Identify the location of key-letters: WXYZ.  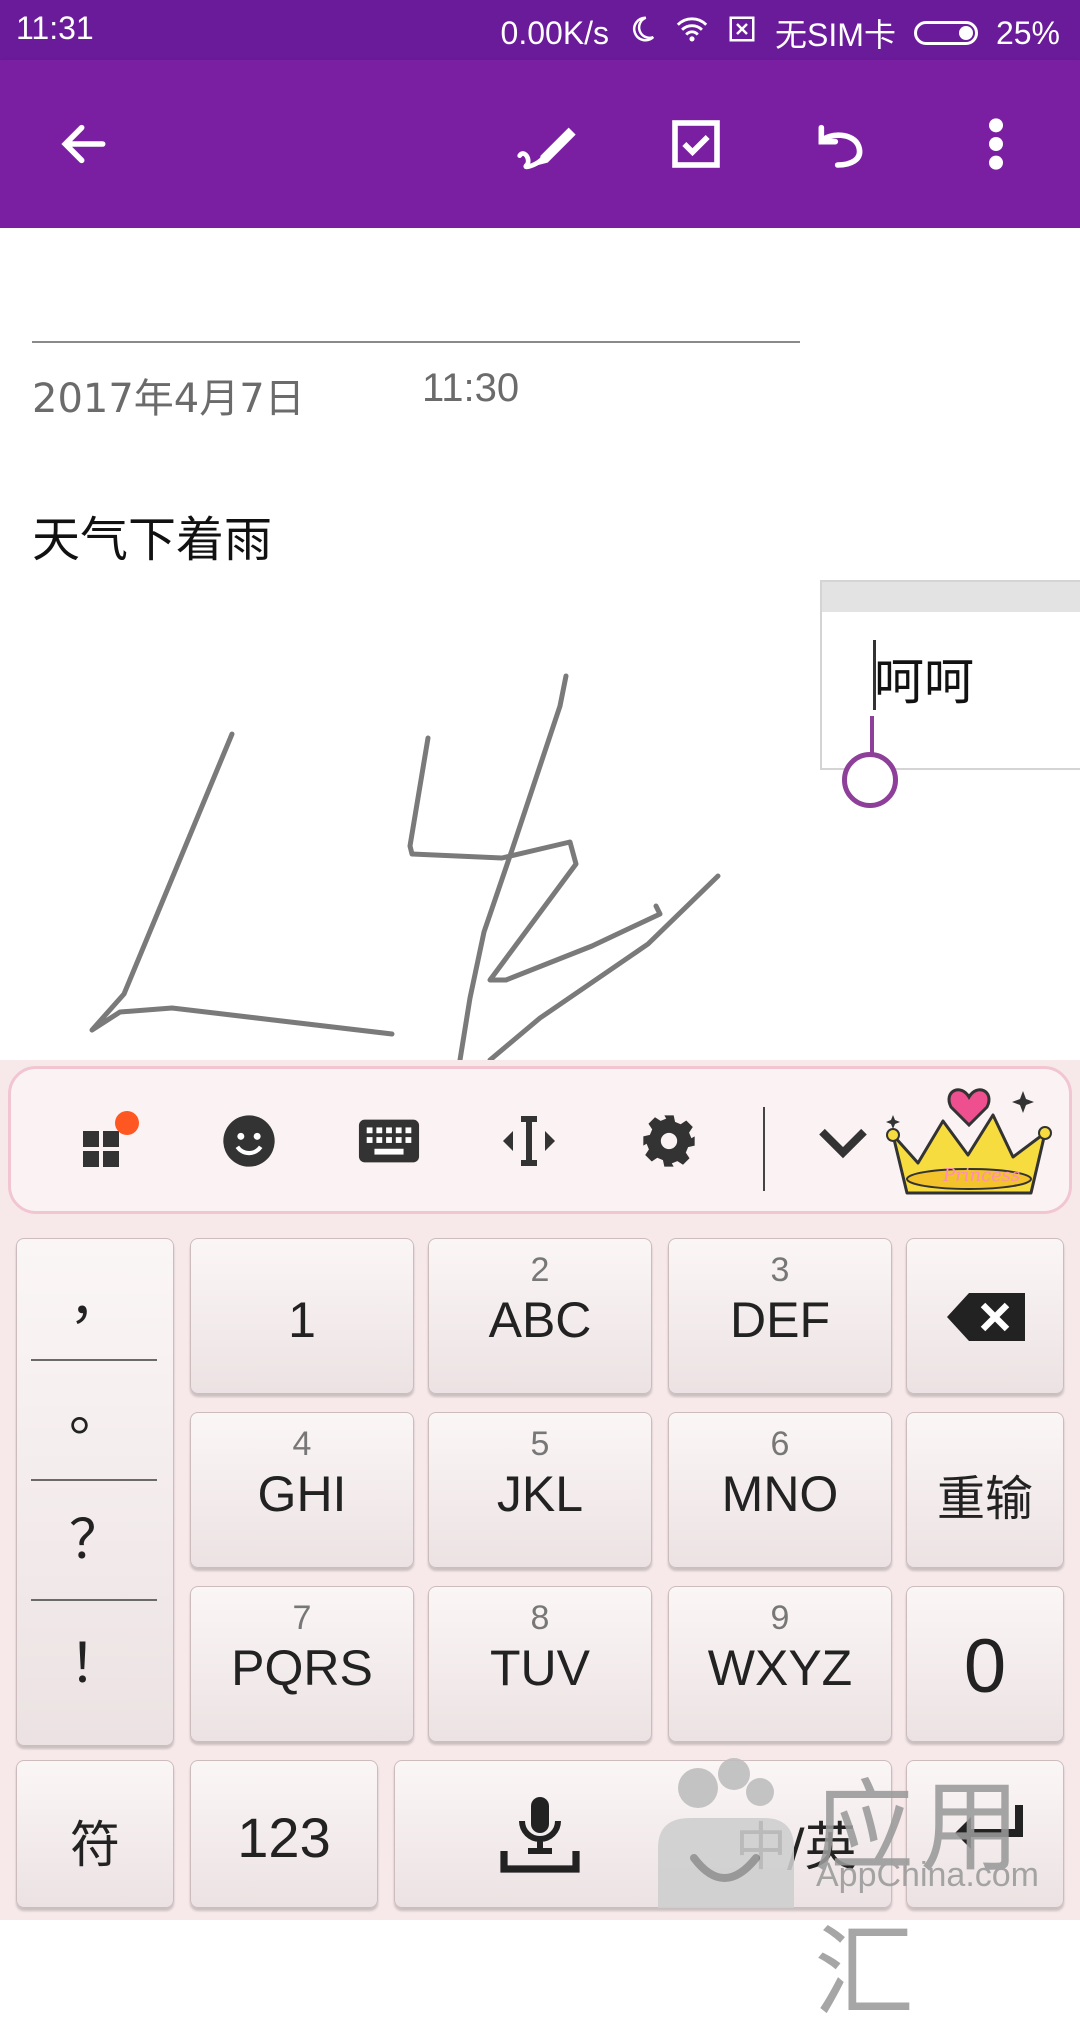
(780, 1668).